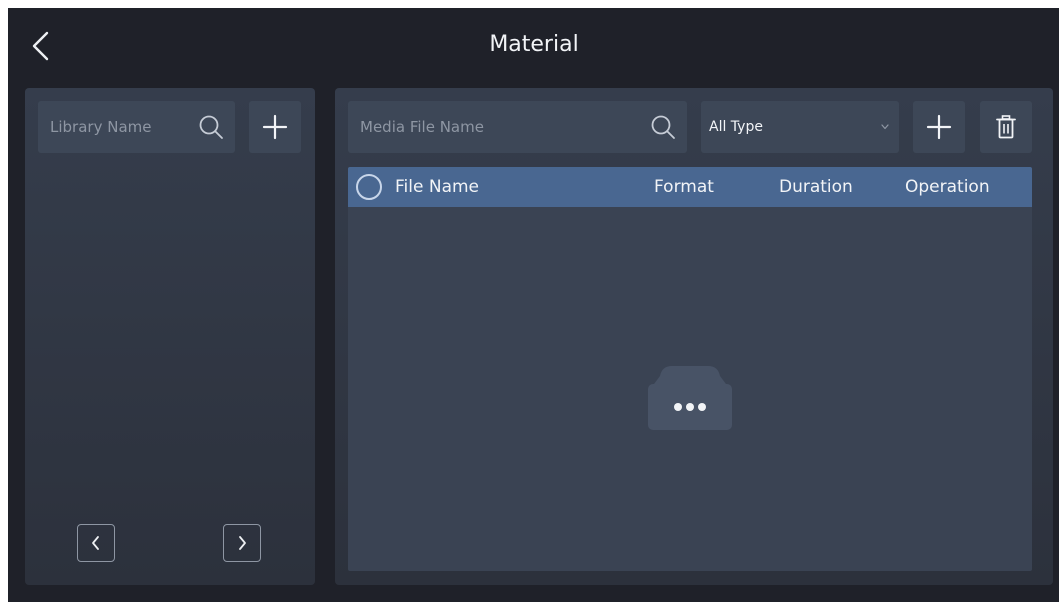 The width and height of the screenshot is (1059, 602). What do you see at coordinates (534, 44) in the screenshot?
I see `page-title: Material` at bounding box center [534, 44].